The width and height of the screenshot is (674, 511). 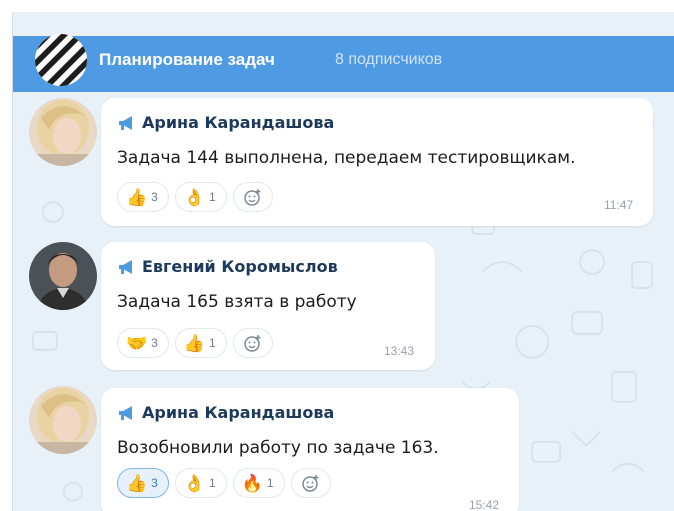 I want to click on avatar-photo-man, so click(x=63, y=276).